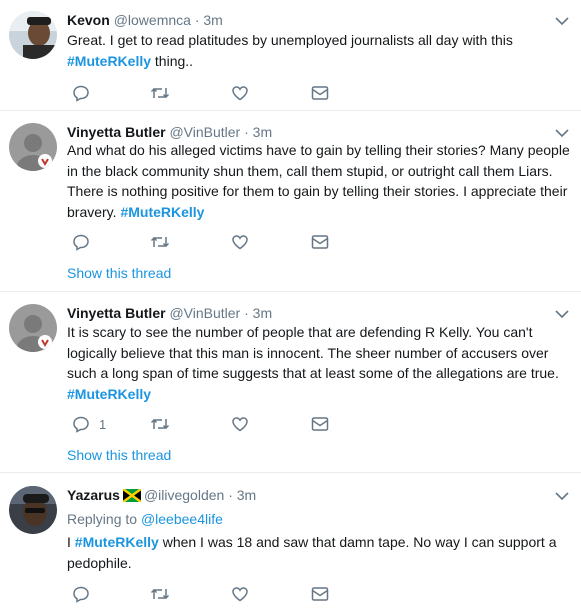 This screenshot has width=581, height=608. I want to click on reply-count: 1, so click(103, 424).